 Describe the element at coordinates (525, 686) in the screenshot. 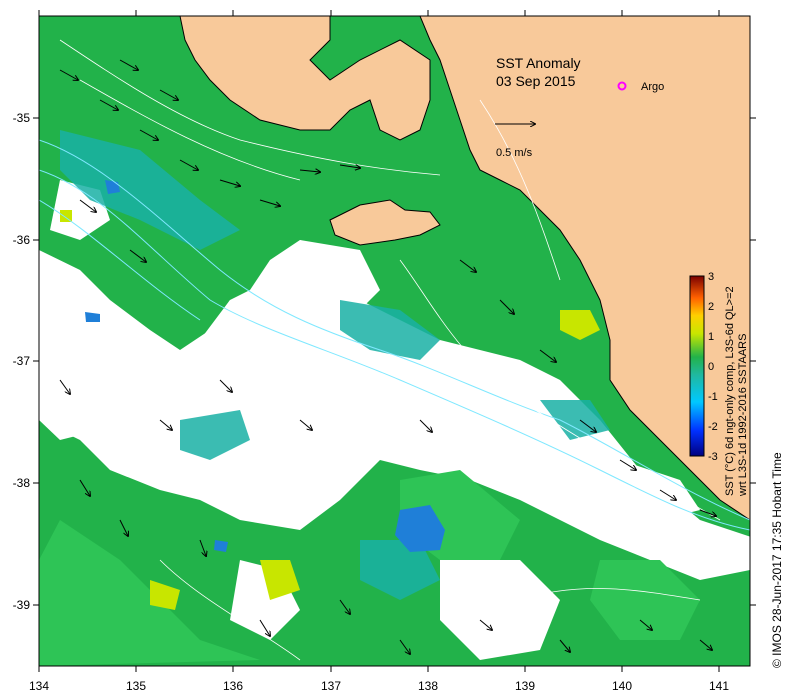

I see `x-tick-139: 139` at that location.